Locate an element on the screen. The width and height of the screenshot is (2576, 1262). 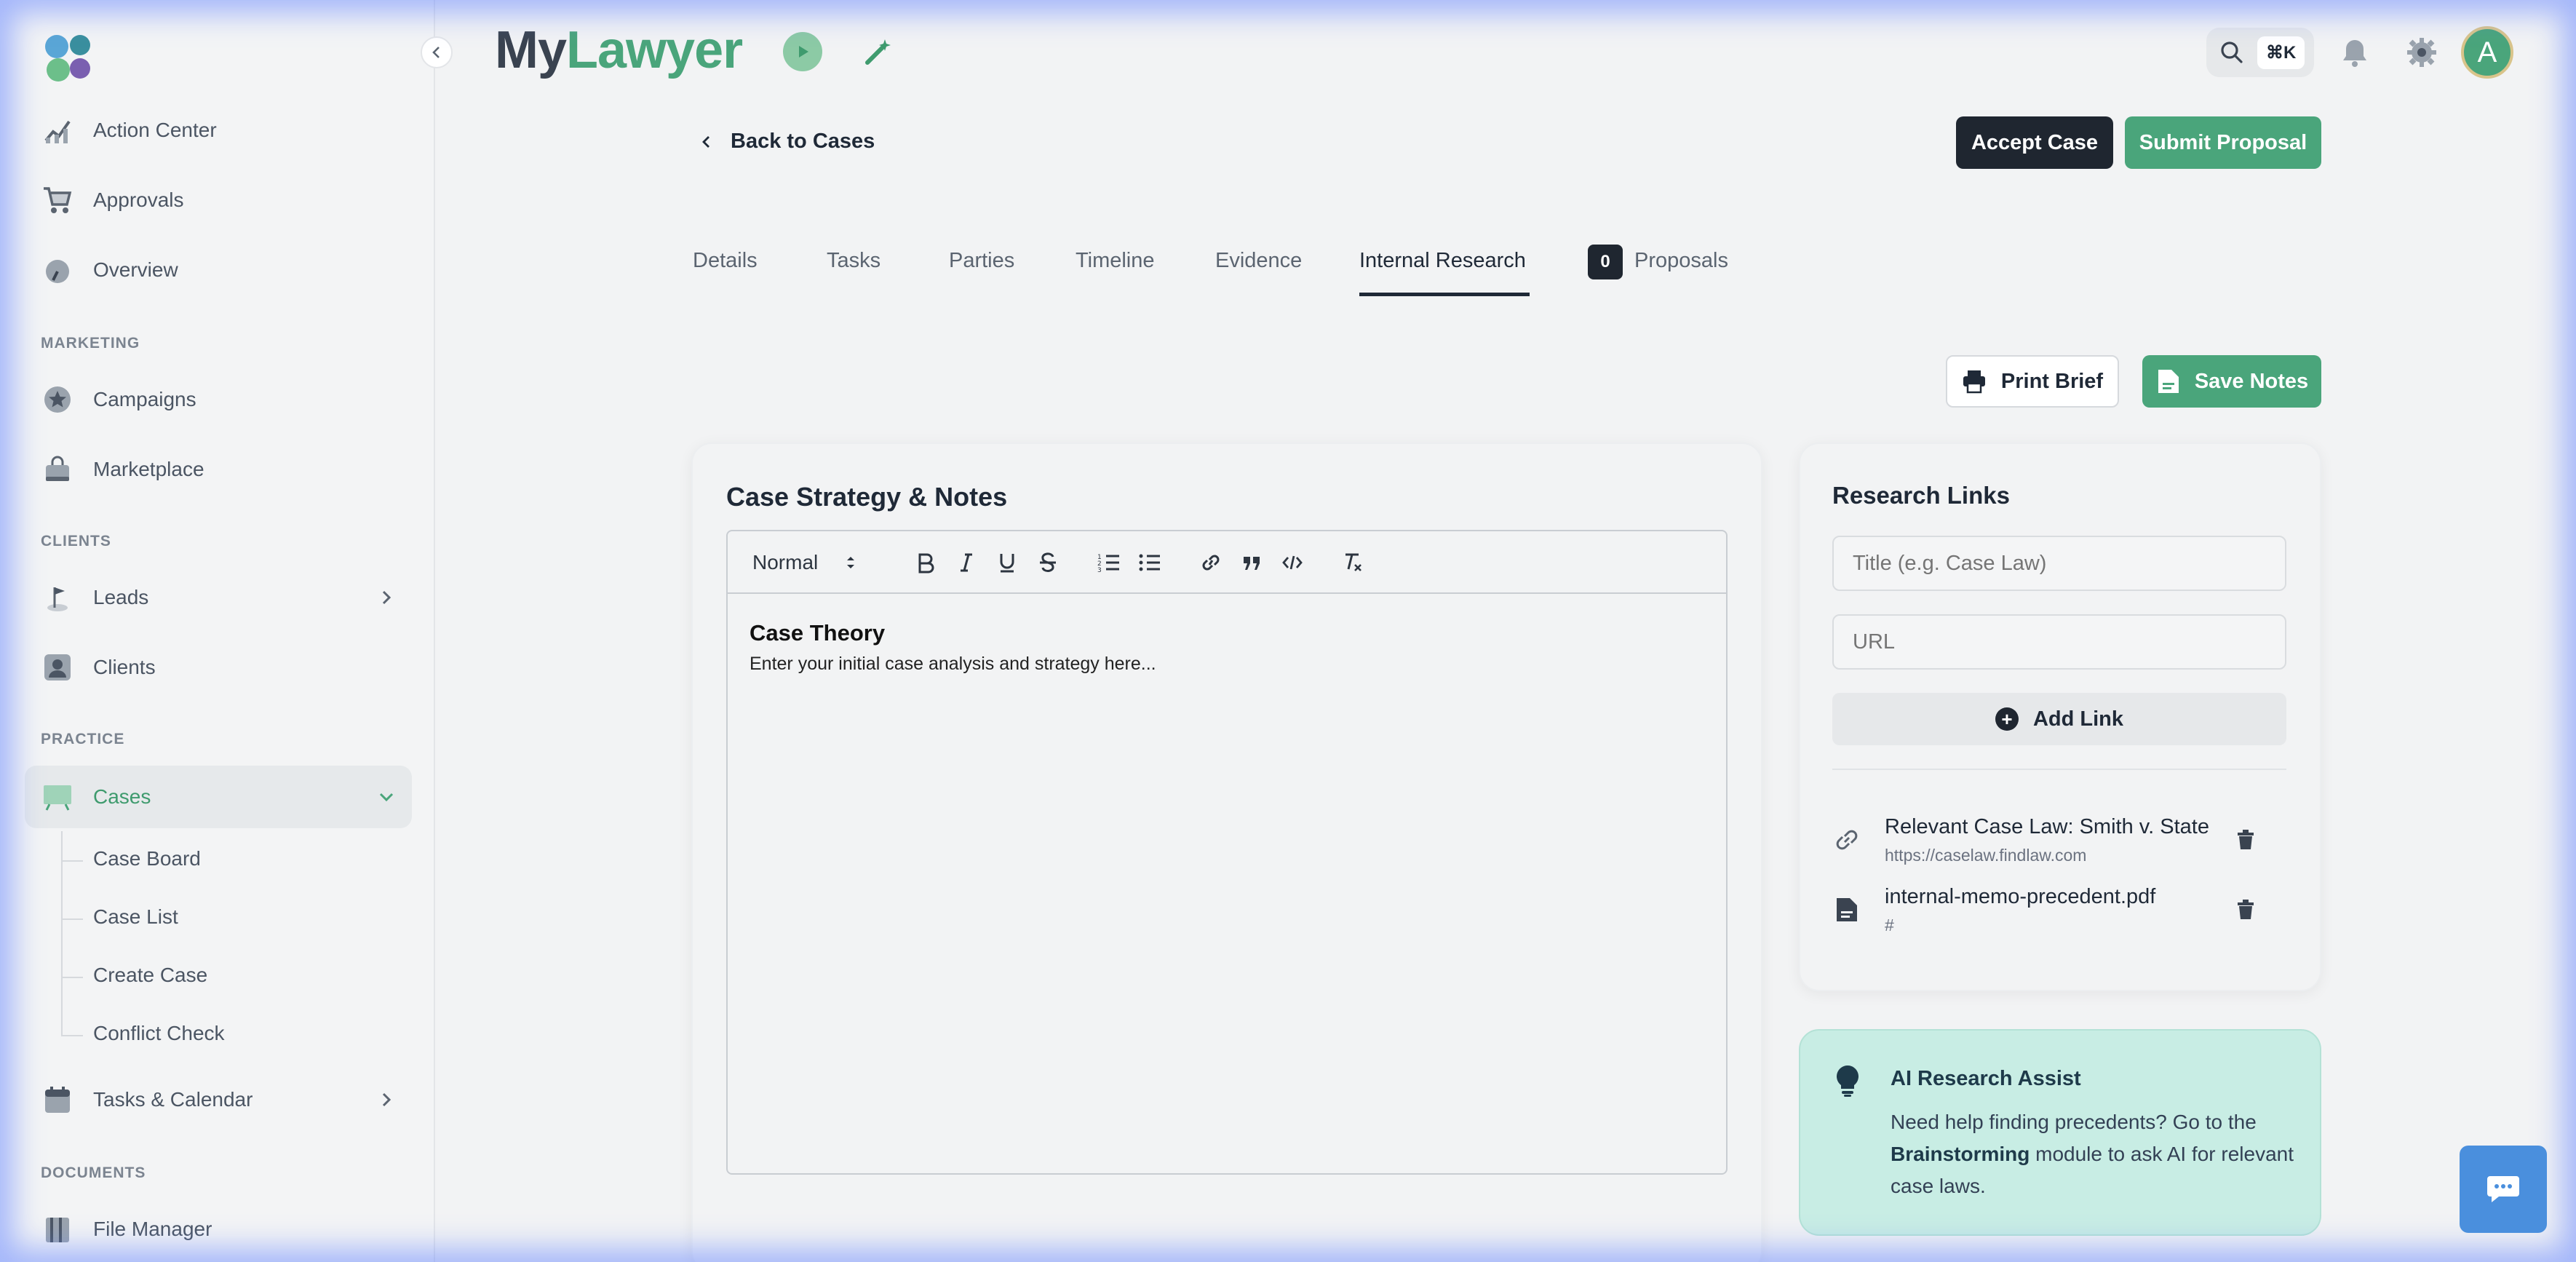
sidebar-subitem-conflict-check: Conflict Check is located at coordinates (143, 1033).